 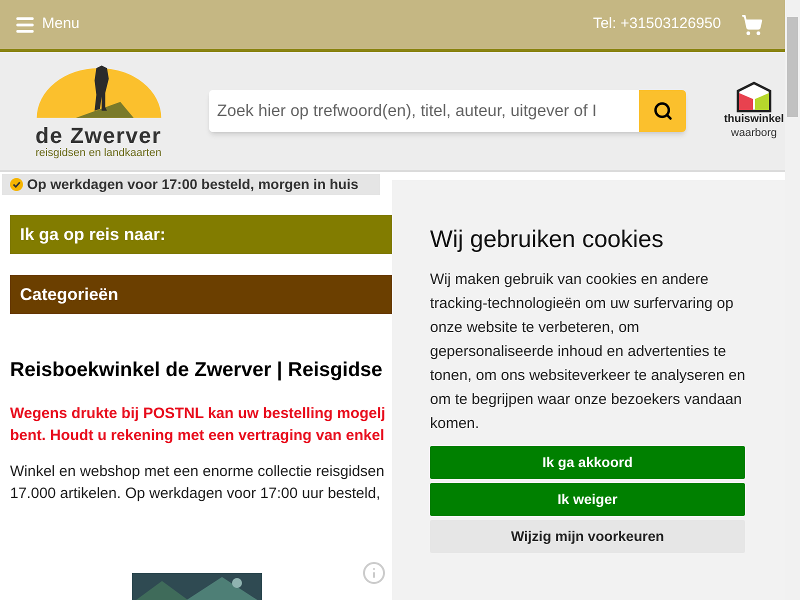 What do you see at coordinates (587, 536) in the screenshot?
I see `consent-button: Wijzig mijn voorkeuren` at bounding box center [587, 536].